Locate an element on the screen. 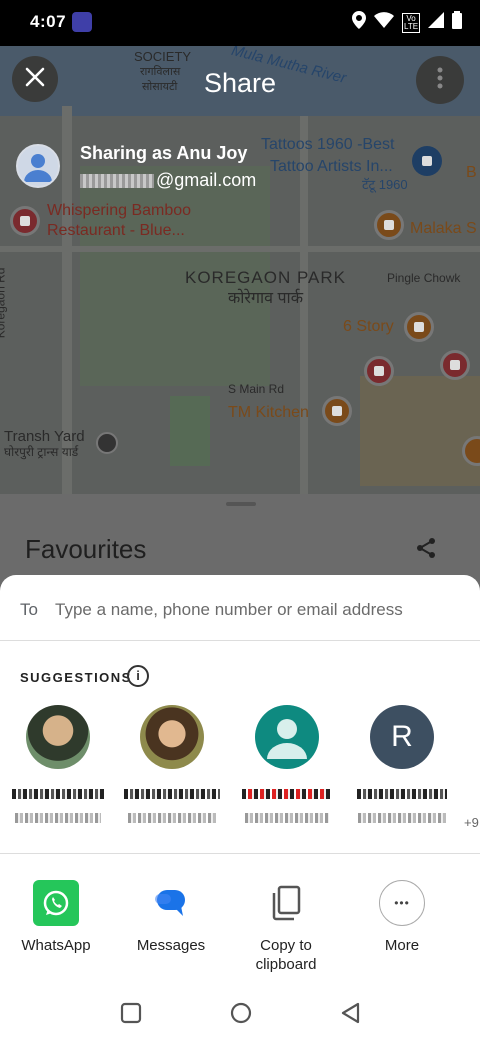  sharing-as-label: Sharing as Anu Joy is located at coordinates (164, 153).